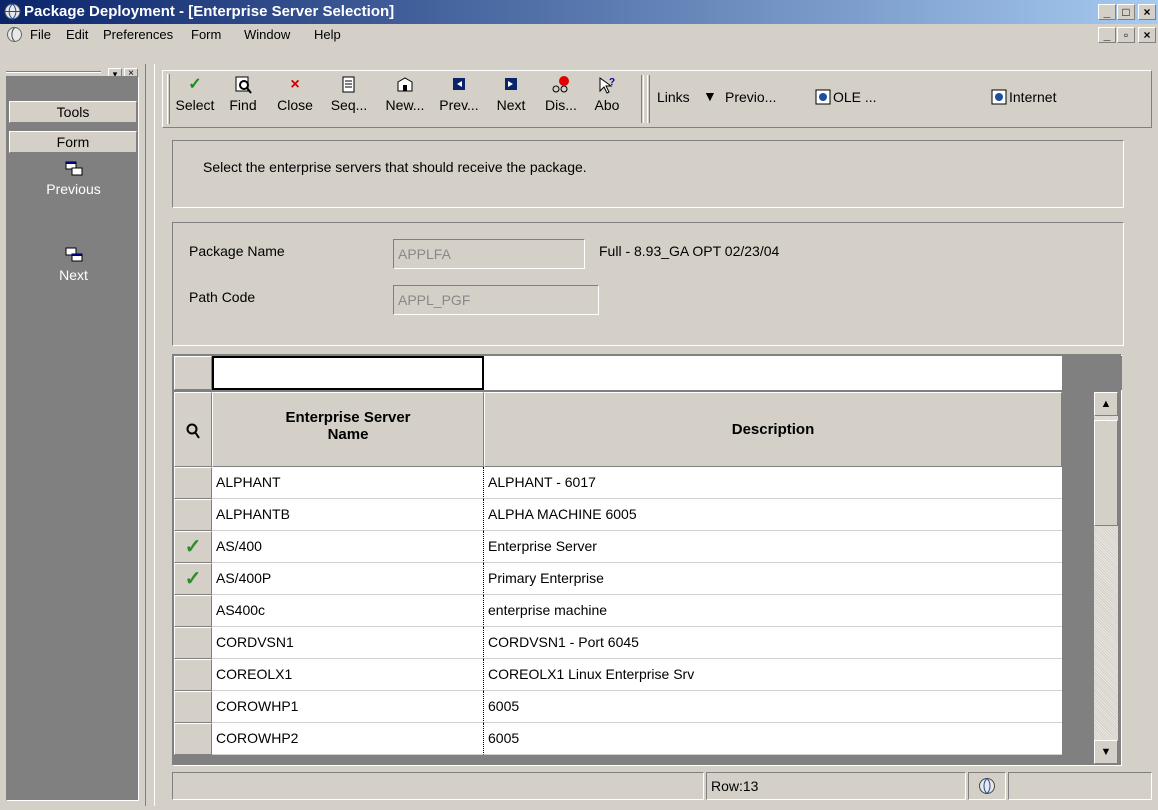  What do you see at coordinates (405, 84) in the screenshot?
I see `new-icon` at bounding box center [405, 84].